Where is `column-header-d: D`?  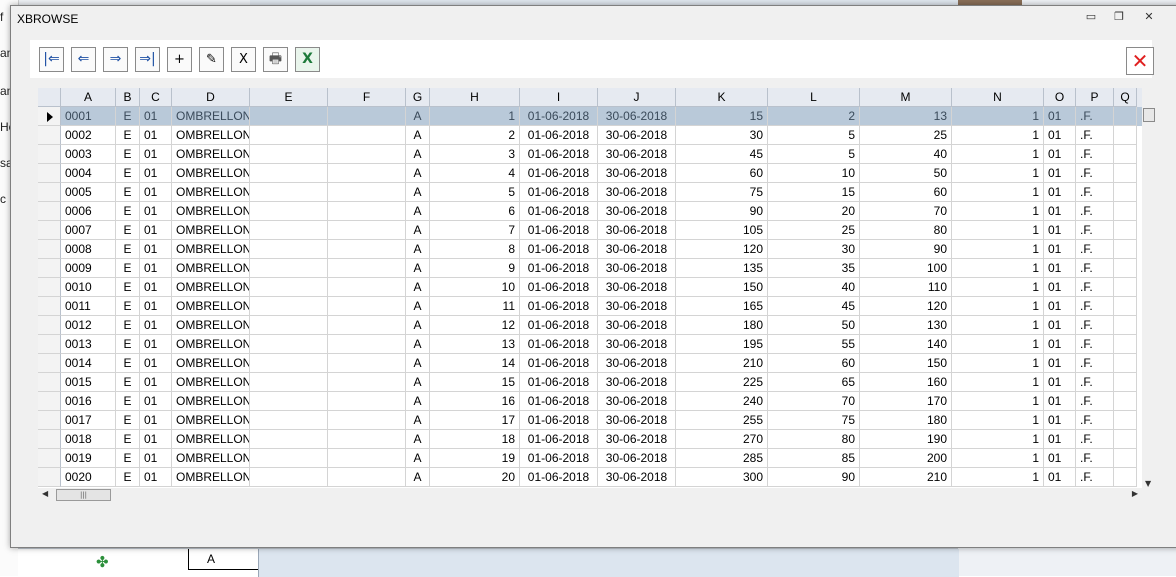
column-header-d: D is located at coordinates (211, 97).